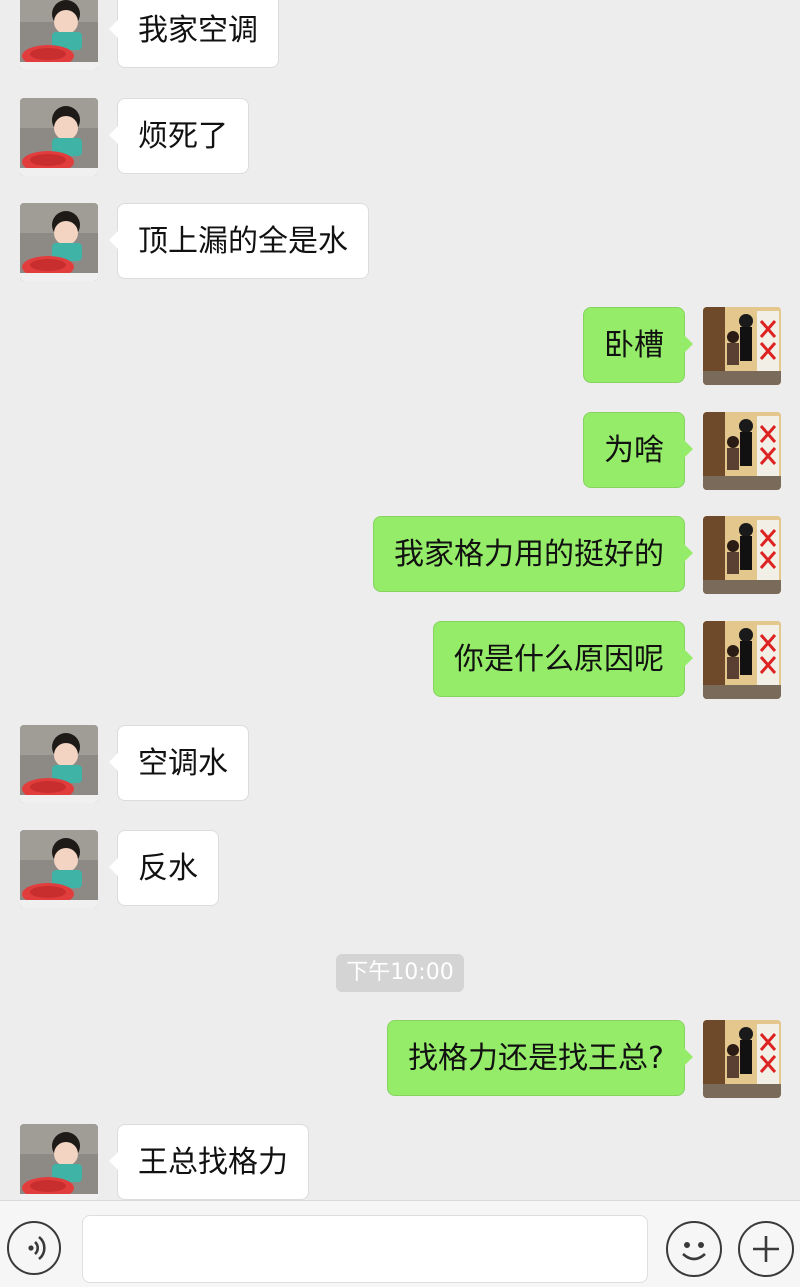  Describe the element at coordinates (400, 1163) in the screenshot. I see `message-row: 王总找格力` at that location.